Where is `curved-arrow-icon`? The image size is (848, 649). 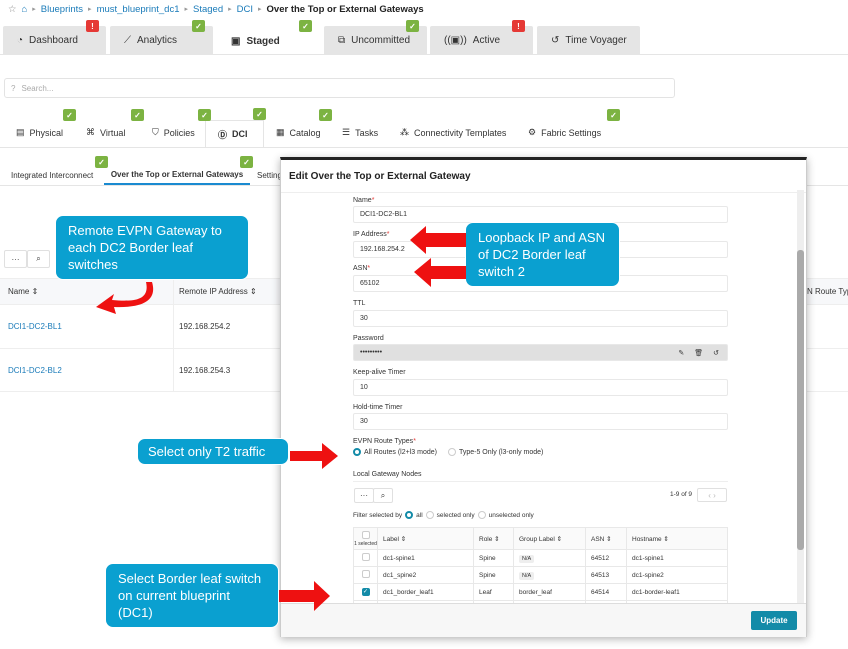 curved-arrow-icon is located at coordinates (125, 298).